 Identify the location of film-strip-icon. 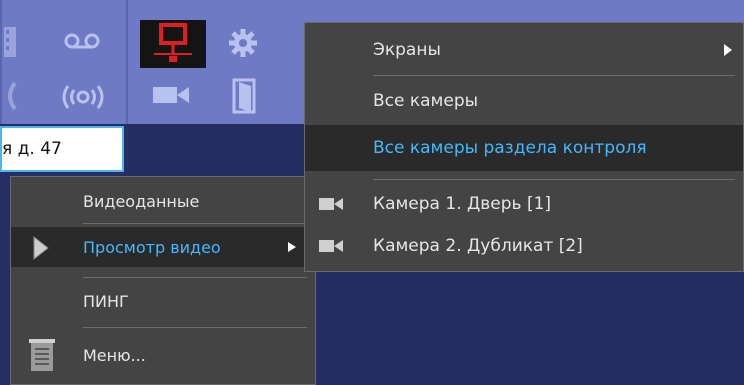
(10, 42).